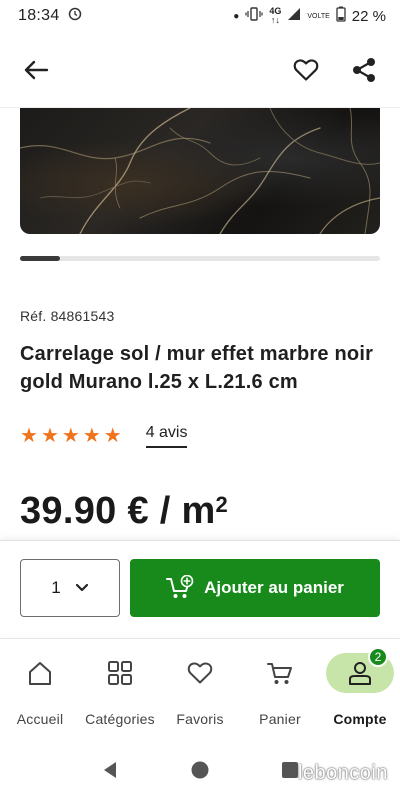 Image resolution: width=400 pixels, height=800 pixels. Describe the element at coordinates (120, 719) in the screenshot. I see `nav-label-categories: Catégories` at that location.